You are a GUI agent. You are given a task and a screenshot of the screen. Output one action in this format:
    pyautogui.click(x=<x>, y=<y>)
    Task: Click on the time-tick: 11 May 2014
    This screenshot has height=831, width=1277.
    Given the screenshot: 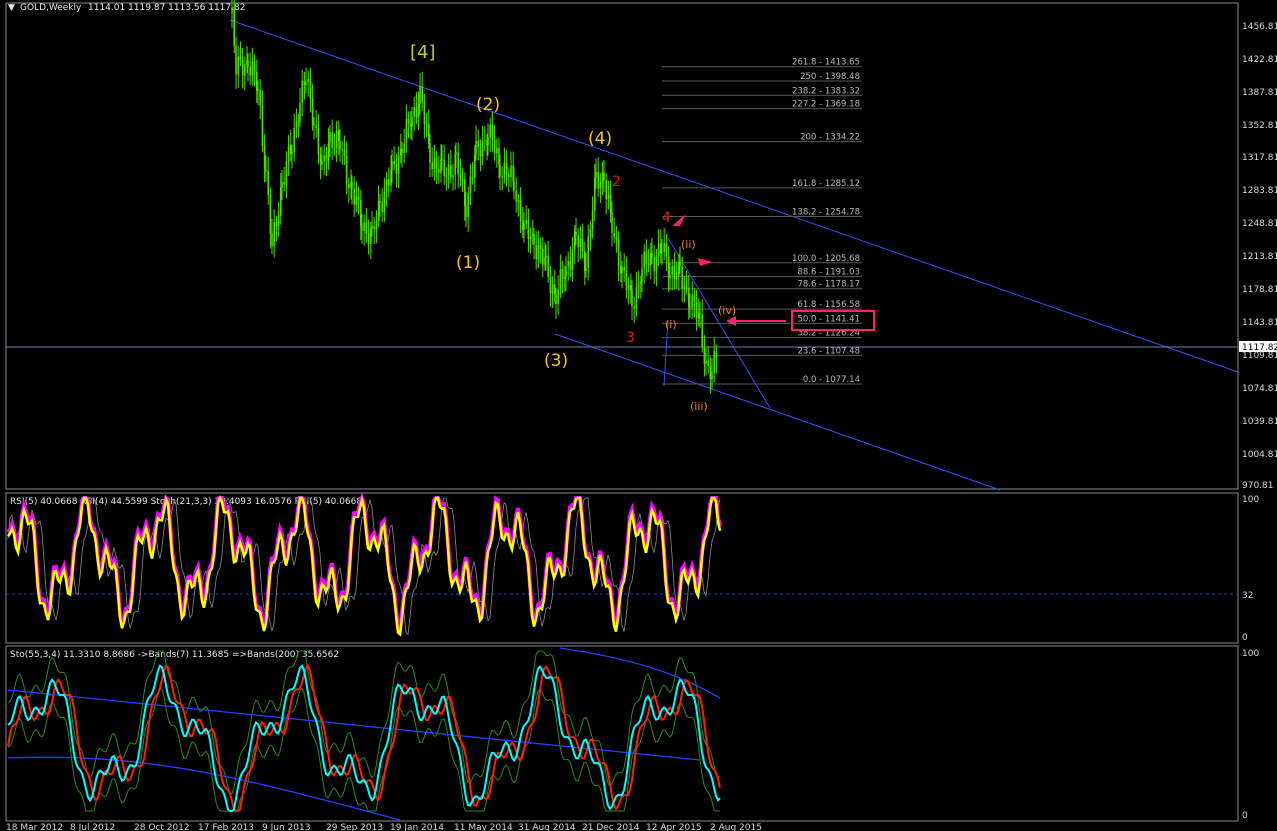 What is the action you would take?
    pyautogui.click(x=483, y=827)
    